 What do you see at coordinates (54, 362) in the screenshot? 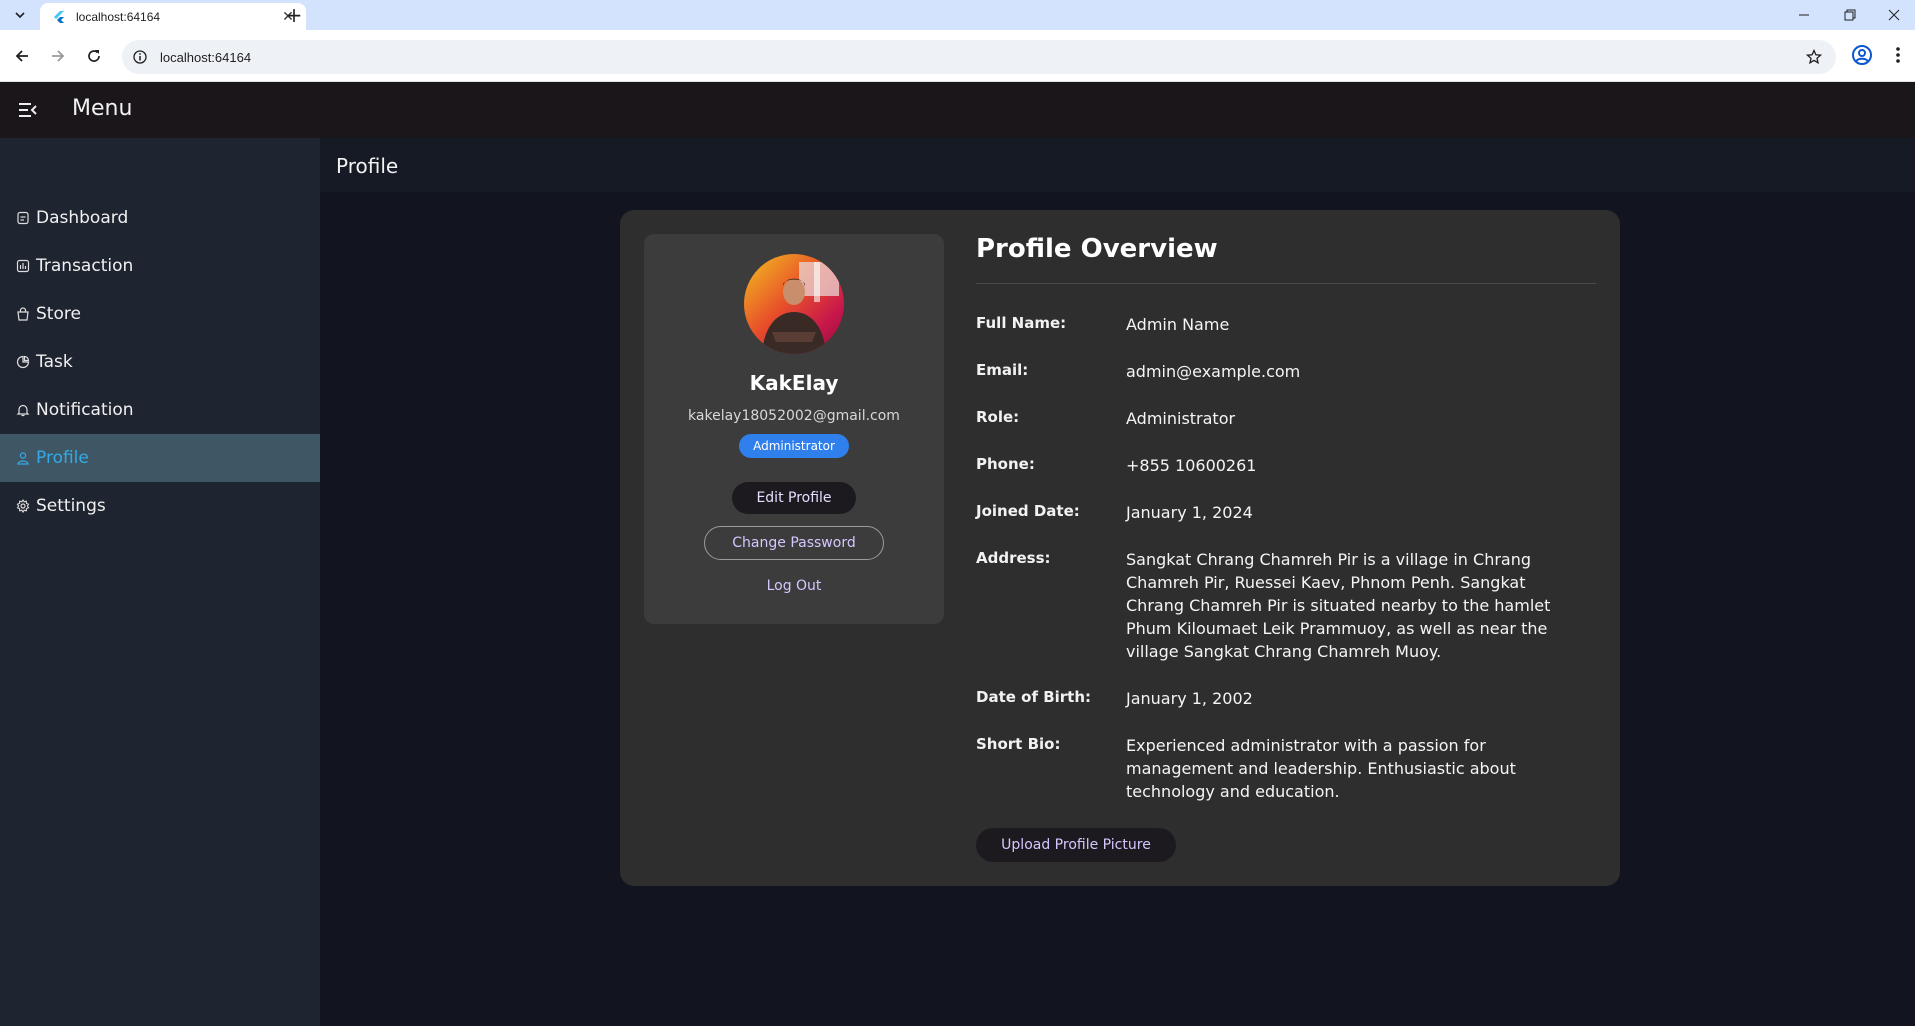
I see `sidebar-item-label: Task` at bounding box center [54, 362].